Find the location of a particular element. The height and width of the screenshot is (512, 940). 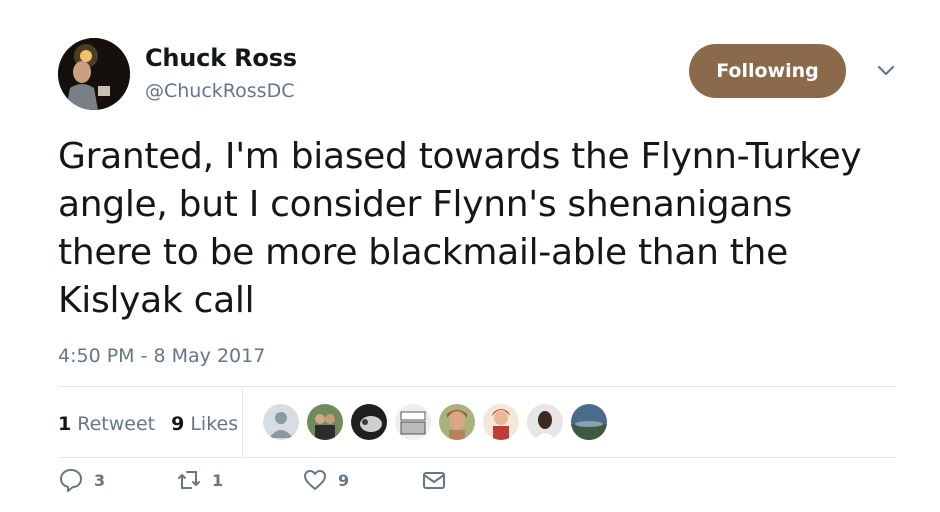

likes-stat-label: Likes is located at coordinates (214, 424).